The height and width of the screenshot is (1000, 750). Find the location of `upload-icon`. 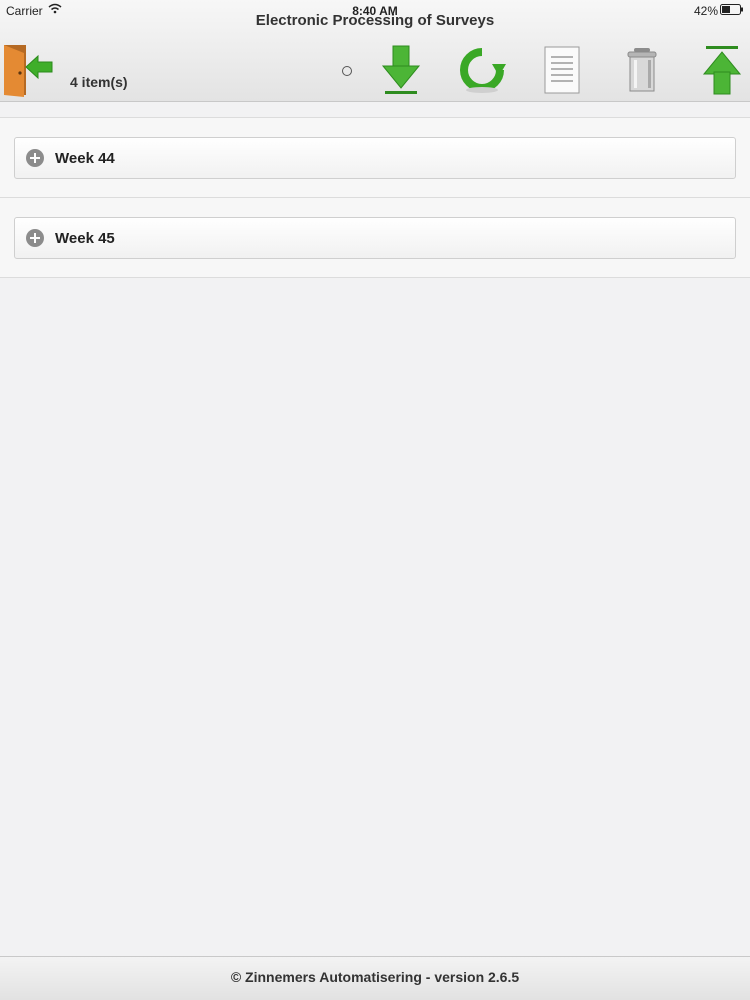

upload-icon is located at coordinates (722, 70).